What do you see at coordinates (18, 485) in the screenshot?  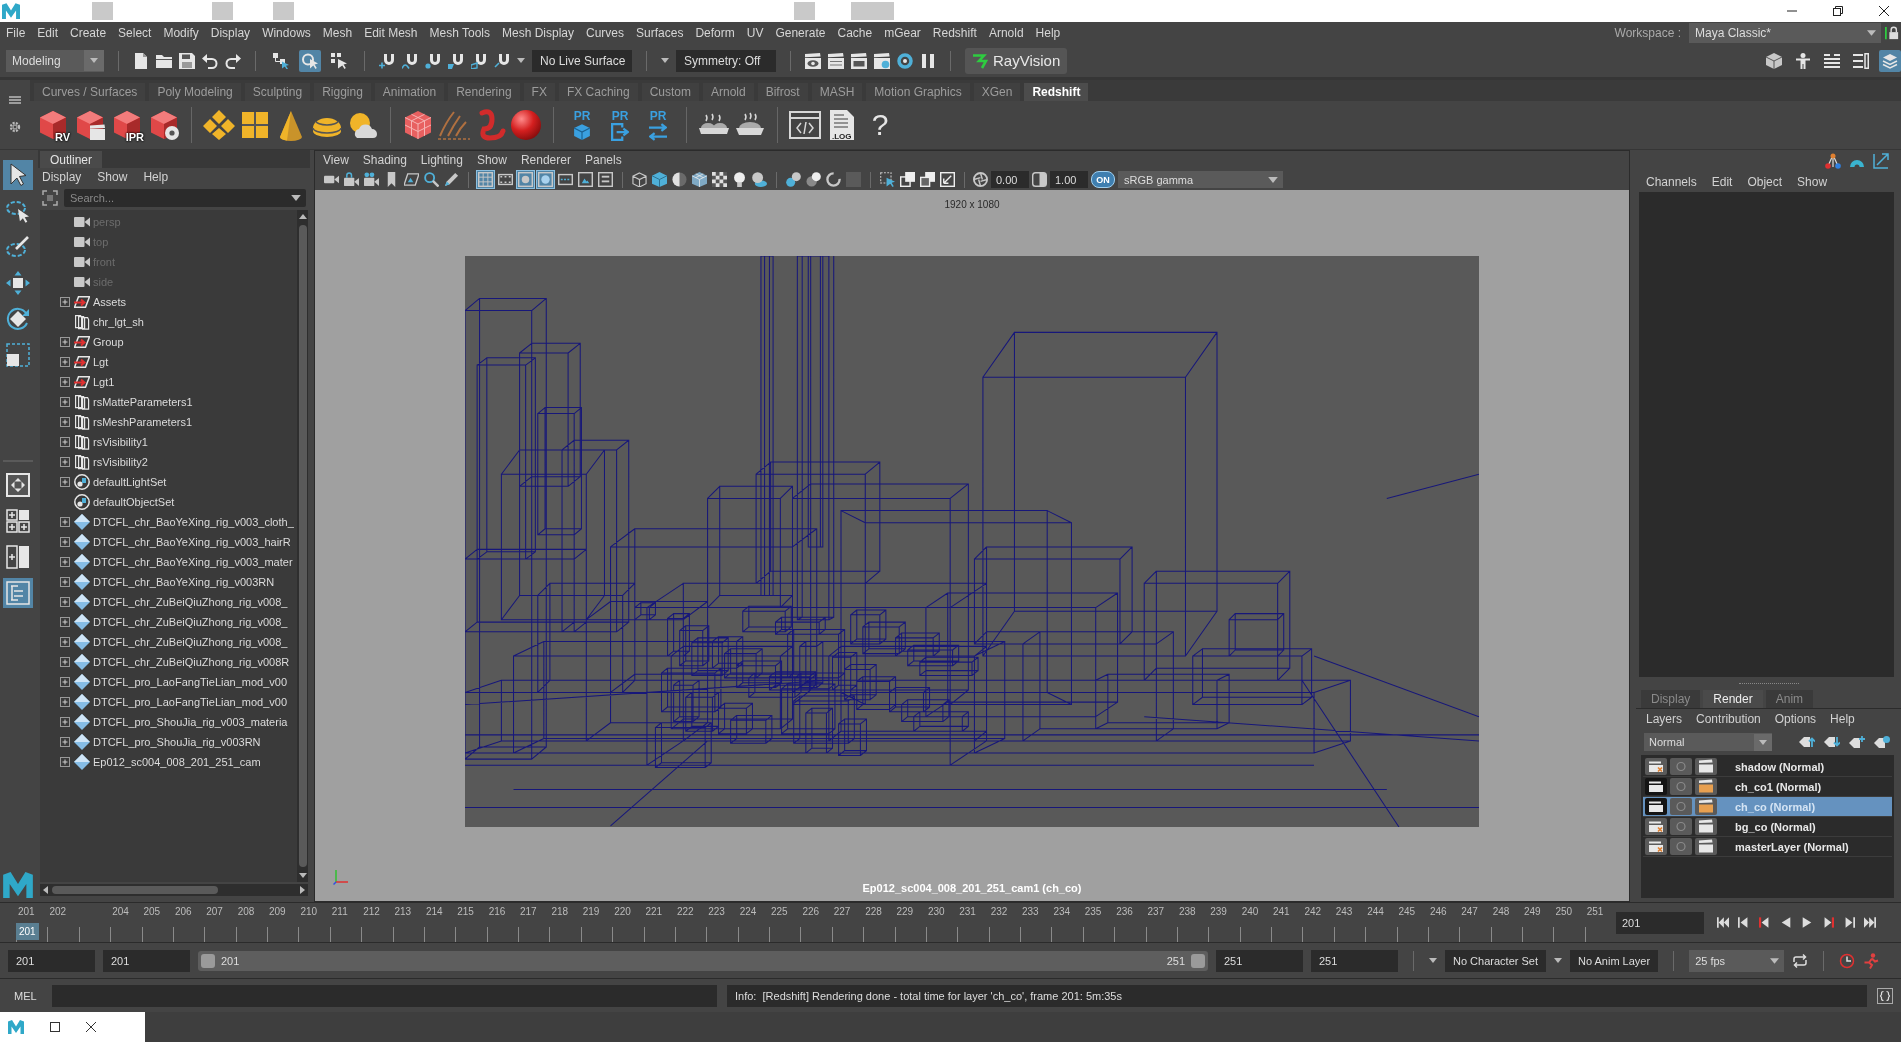 I see `single-pane-layout-icon` at bounding box center [18, 485].